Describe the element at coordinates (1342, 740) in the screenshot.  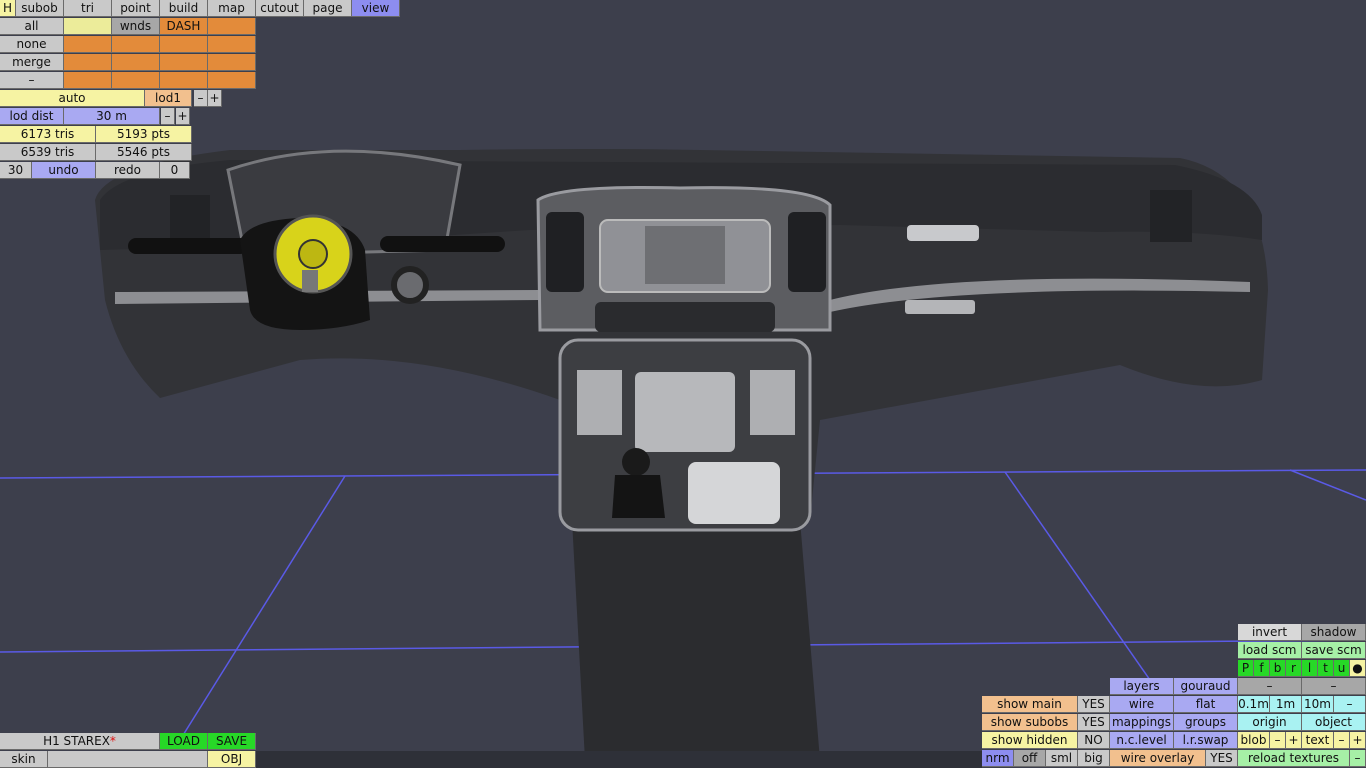
I see `text-decrease: –` at that location.